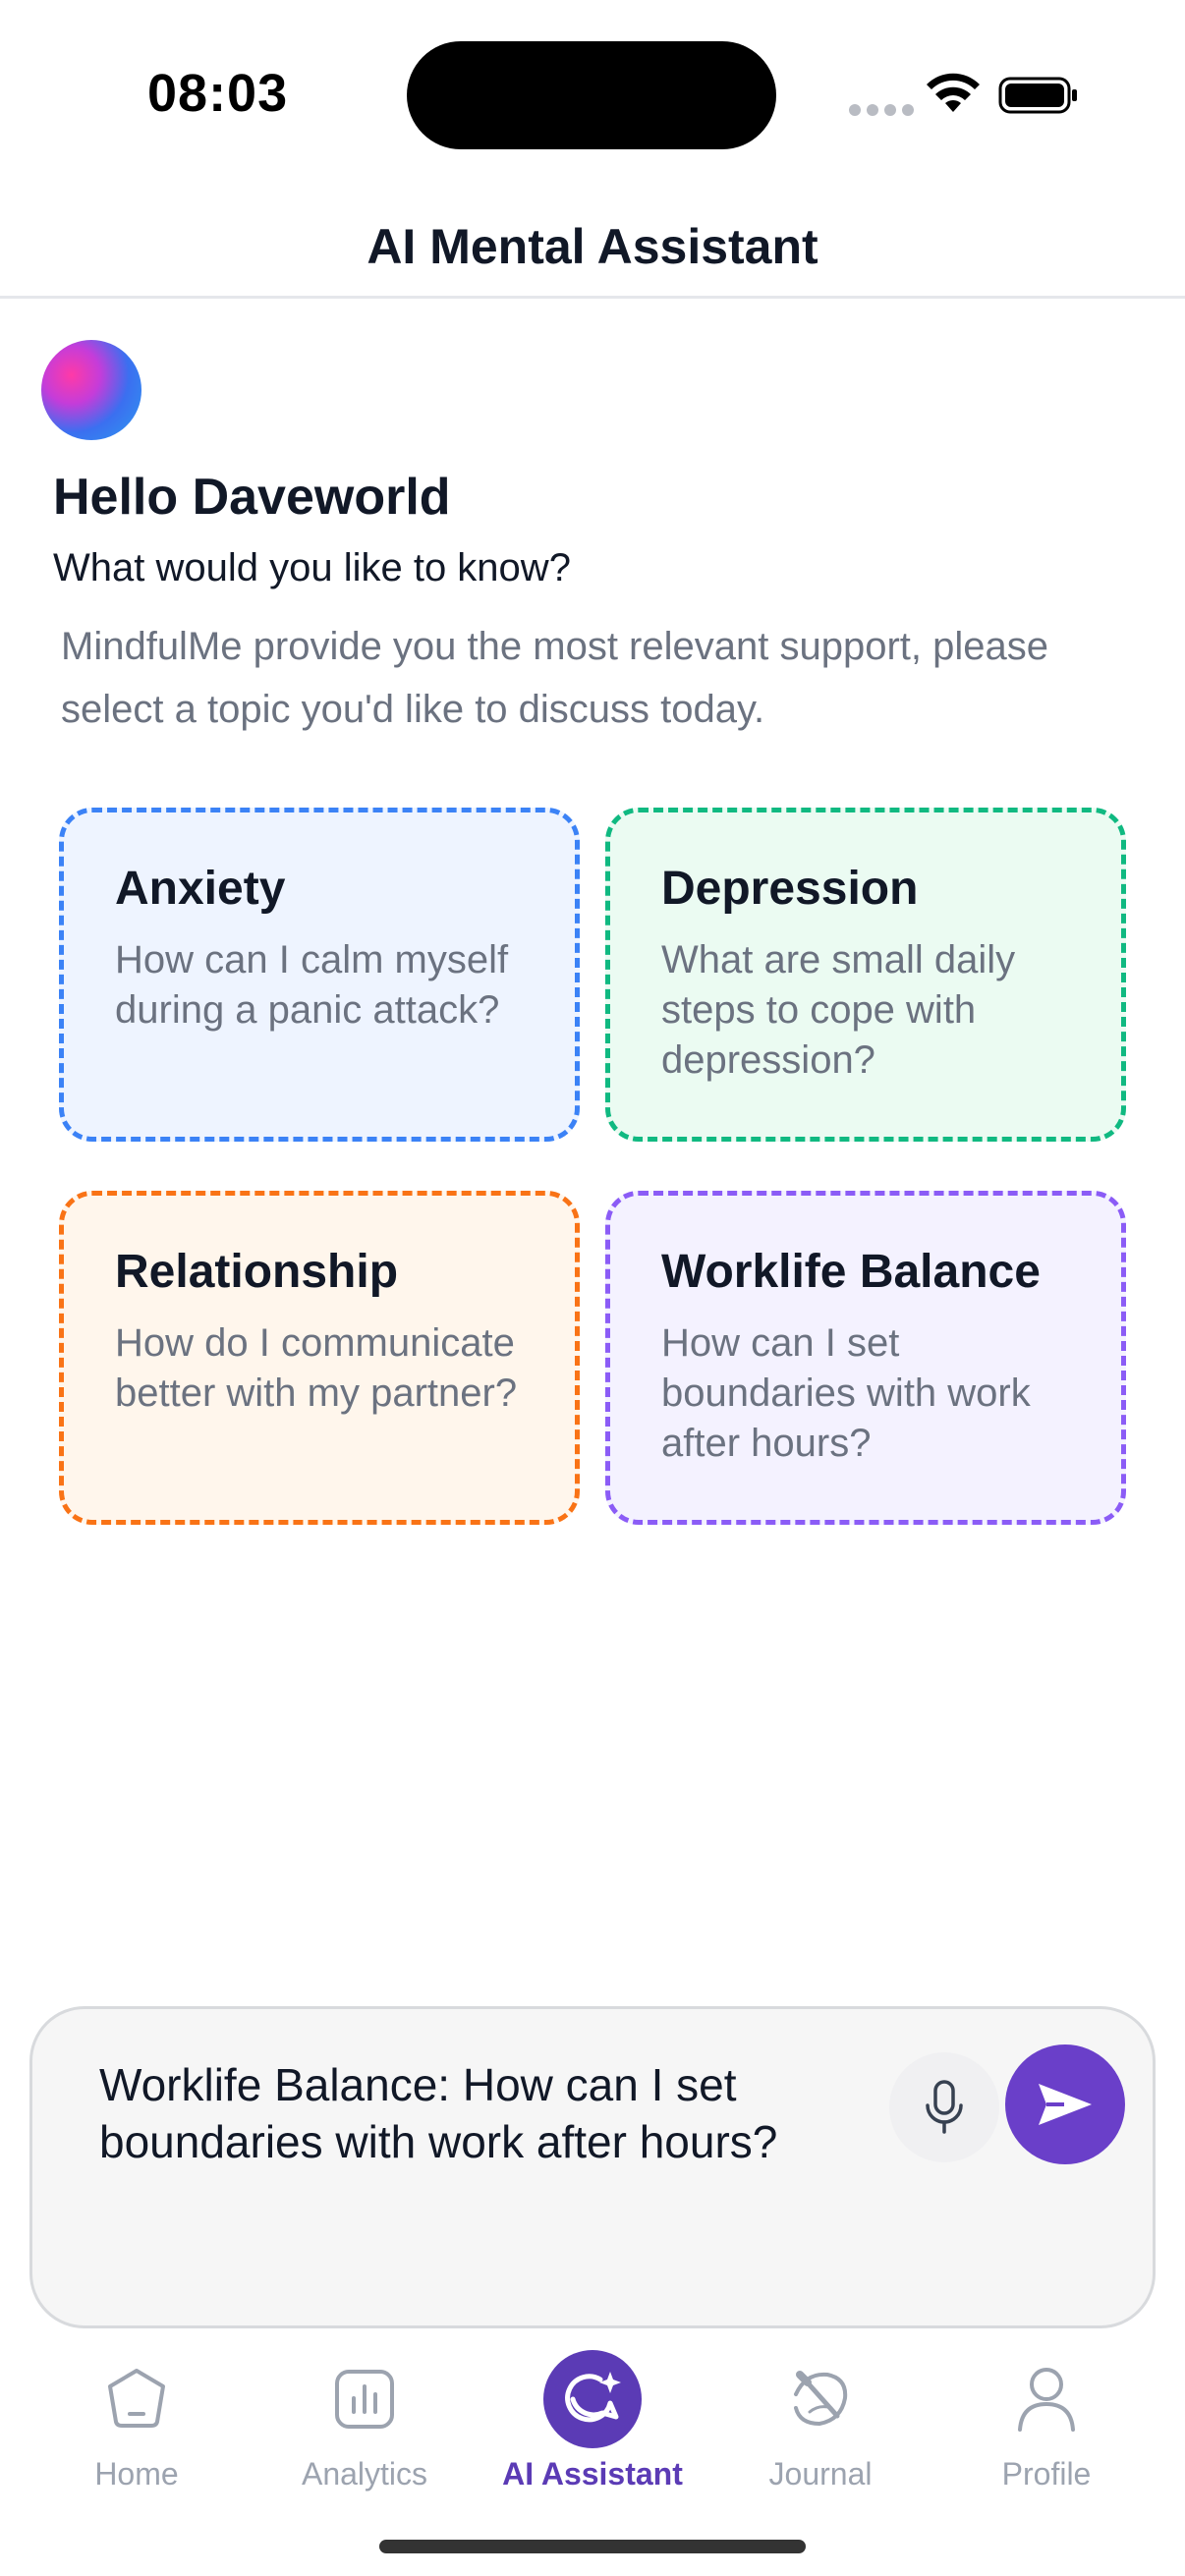  What do you see at coordinates (218, 93) in the screenshot?
I see `status-time: 08:03` at bounding box center [218, 93].